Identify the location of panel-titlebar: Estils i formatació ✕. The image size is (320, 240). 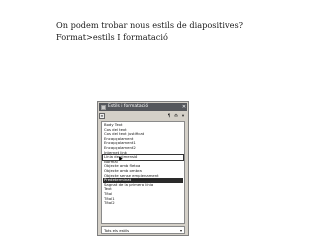
(143, 107).